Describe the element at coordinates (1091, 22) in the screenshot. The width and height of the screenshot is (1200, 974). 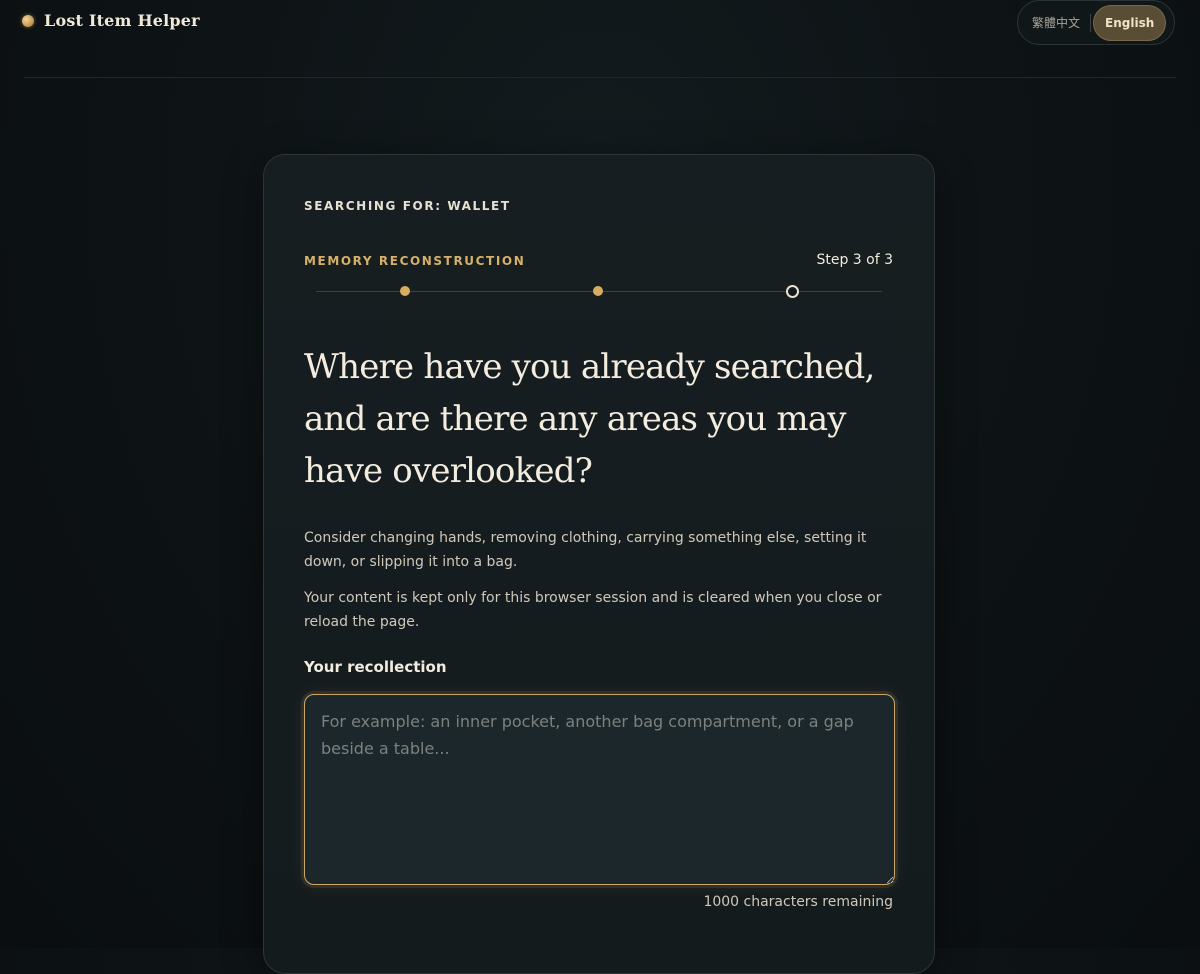
I see `language-divider` at that location.